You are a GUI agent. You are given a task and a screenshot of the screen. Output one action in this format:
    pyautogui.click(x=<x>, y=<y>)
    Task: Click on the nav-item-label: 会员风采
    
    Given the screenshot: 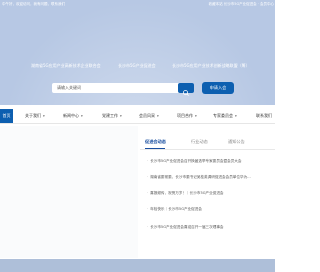 What is the action you would take?
    pyautogui.click(x=147, y=115)
    